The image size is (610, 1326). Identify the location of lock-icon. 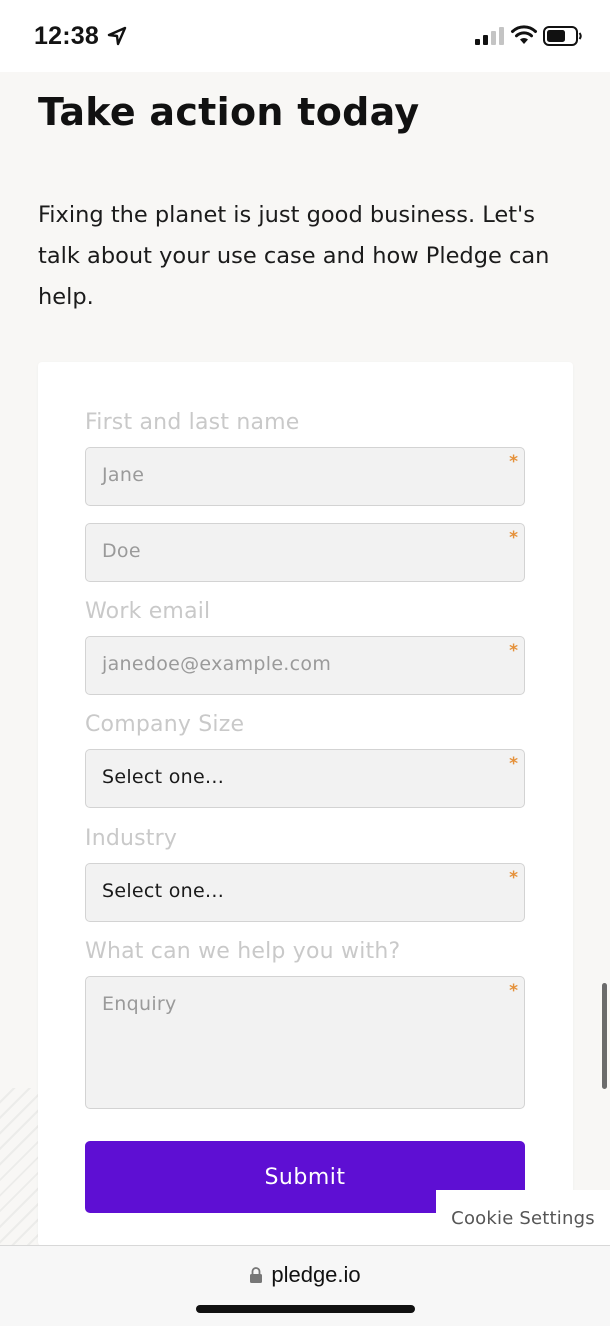
(256, 1275).